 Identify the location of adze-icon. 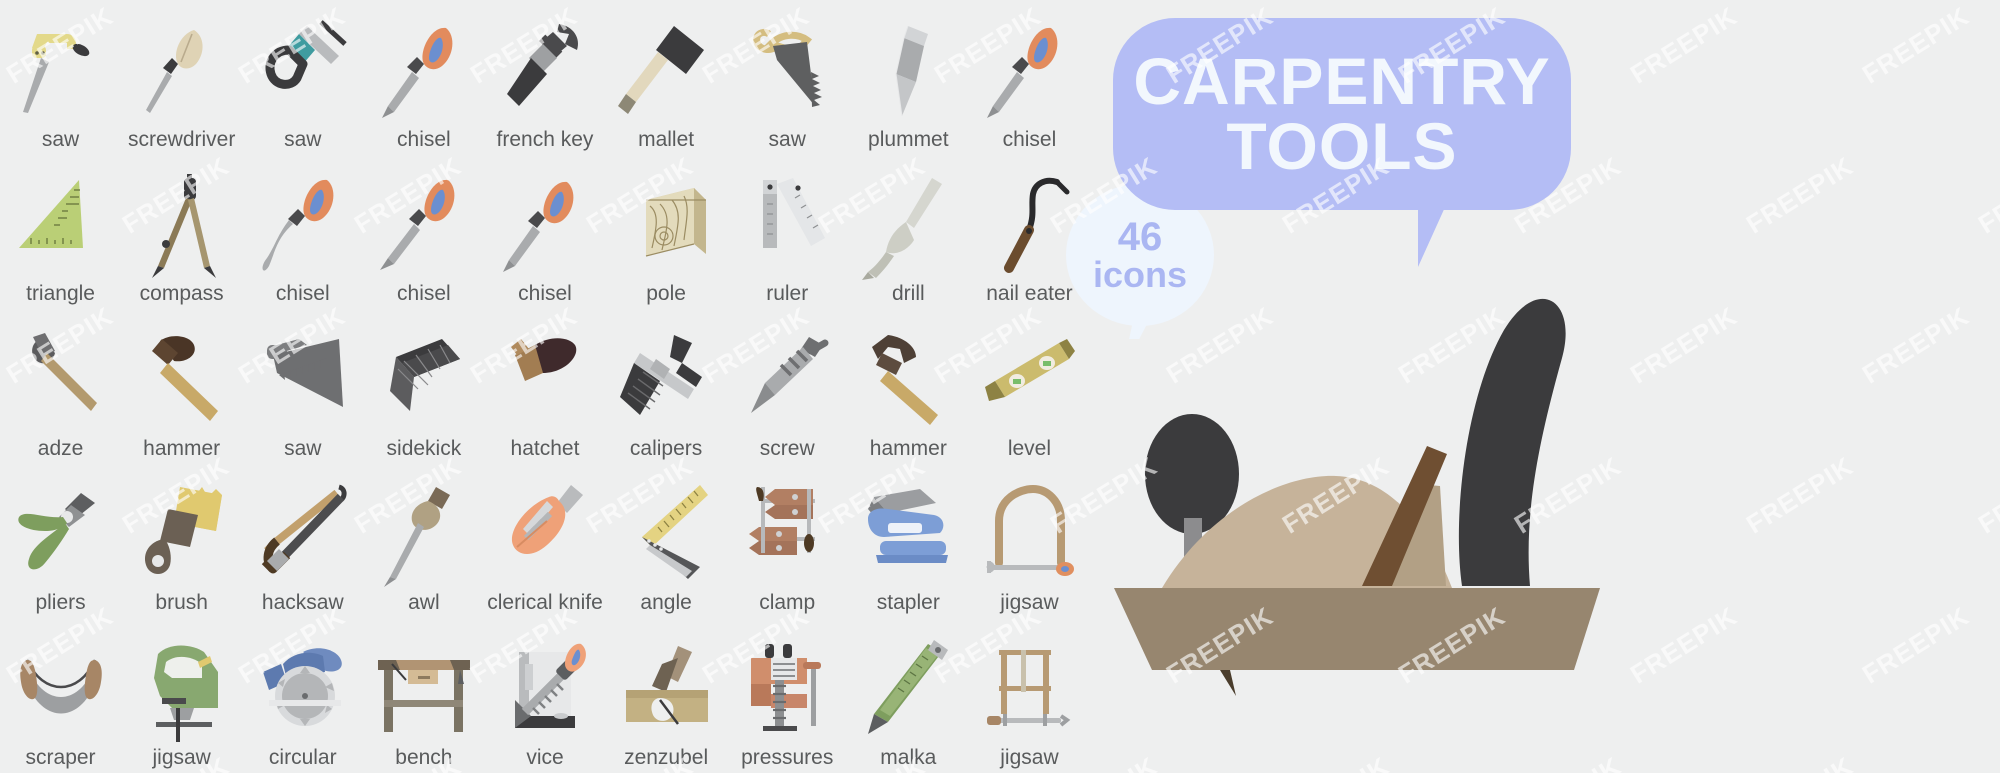
(61, 383).